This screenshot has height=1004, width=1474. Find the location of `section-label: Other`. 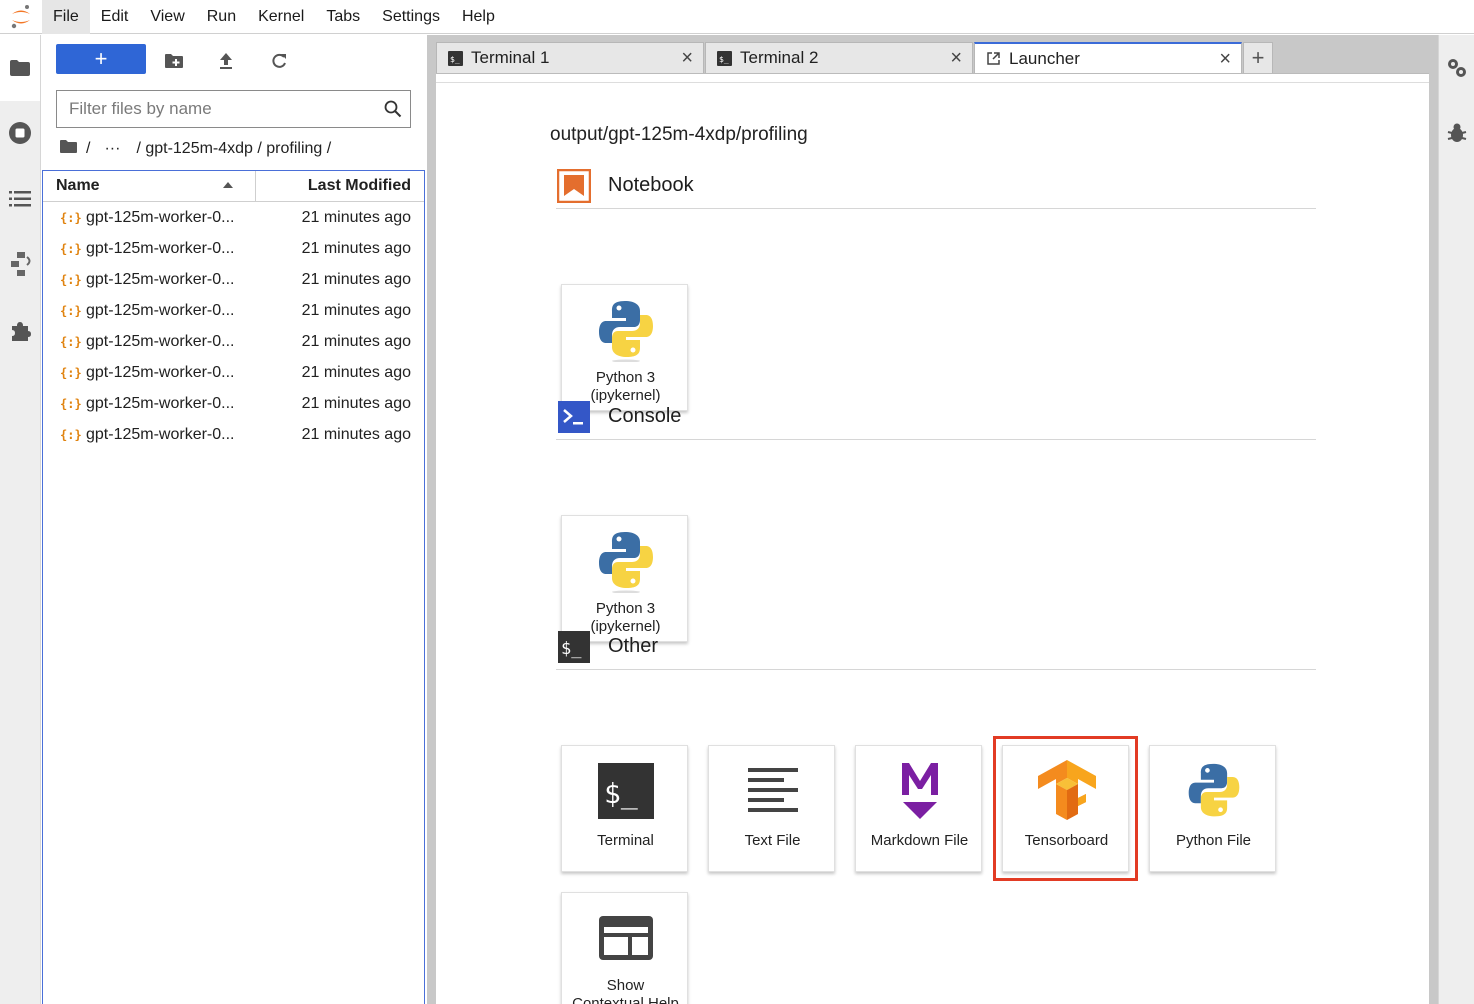

section-label: Other is located at coordinates (633, 646).